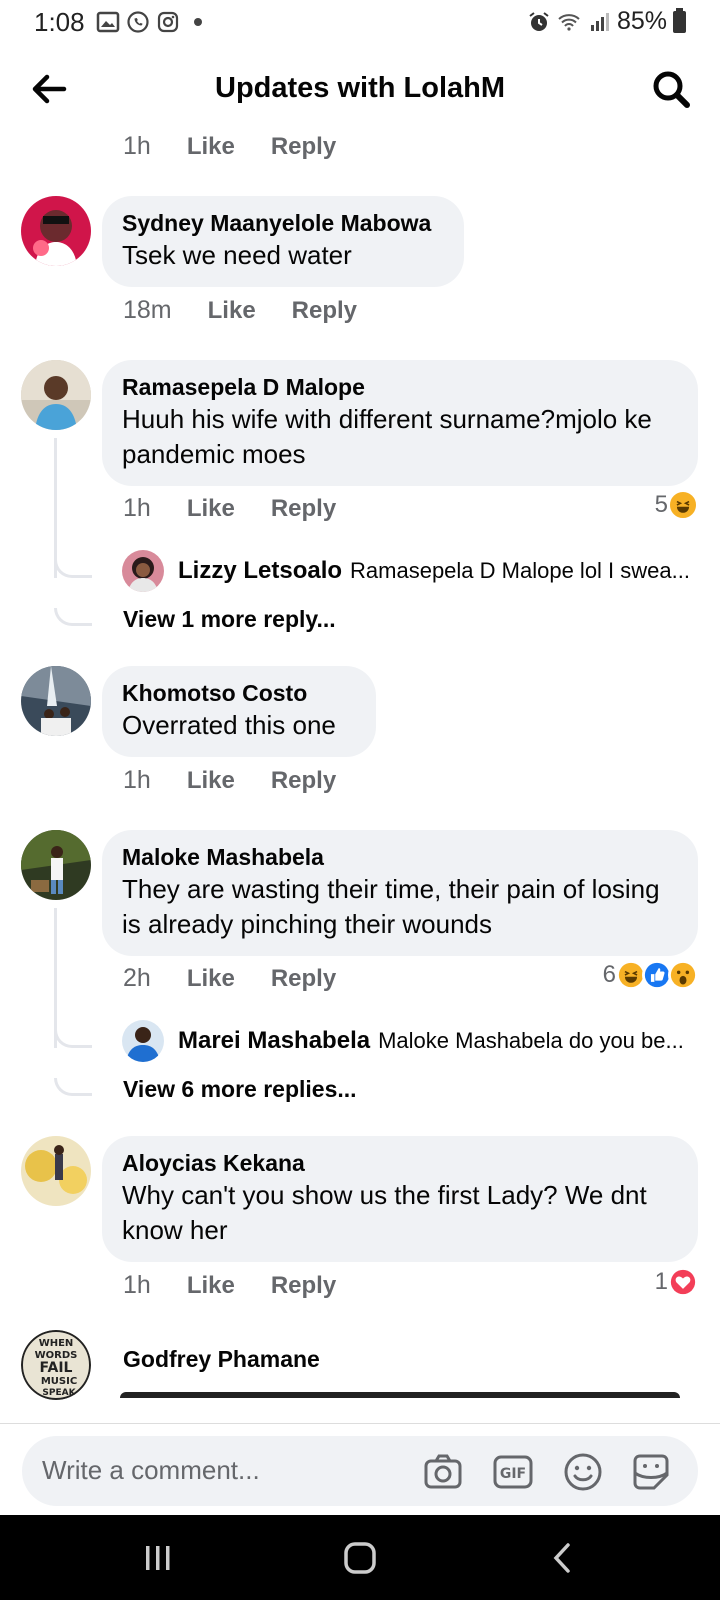 The image size is (720, 1600). I want to click on reactions-summary: 5, so click(676, 505).